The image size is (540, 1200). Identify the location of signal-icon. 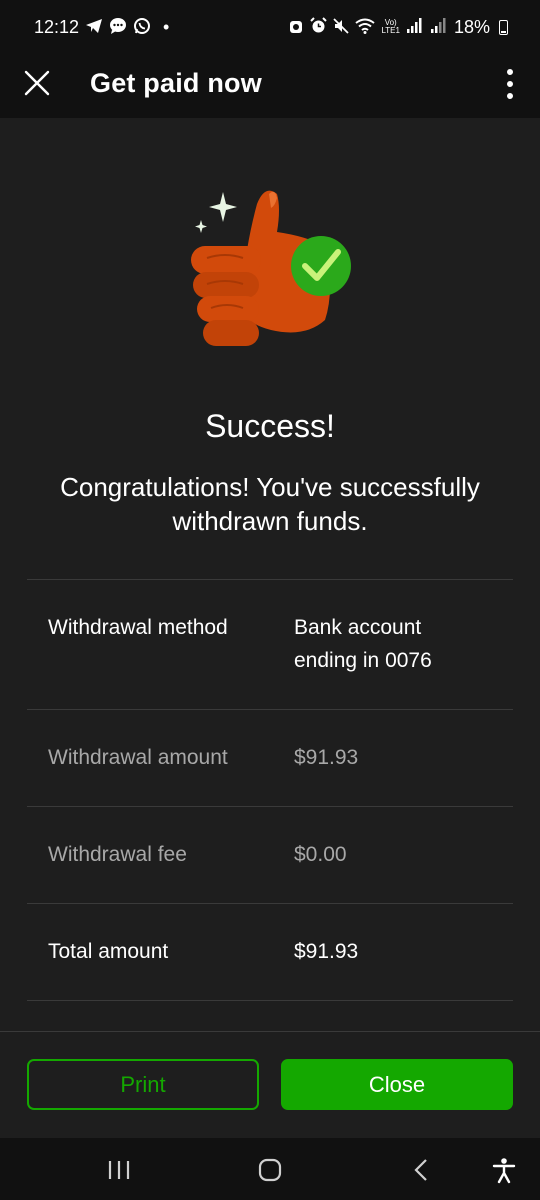
(415, 27).